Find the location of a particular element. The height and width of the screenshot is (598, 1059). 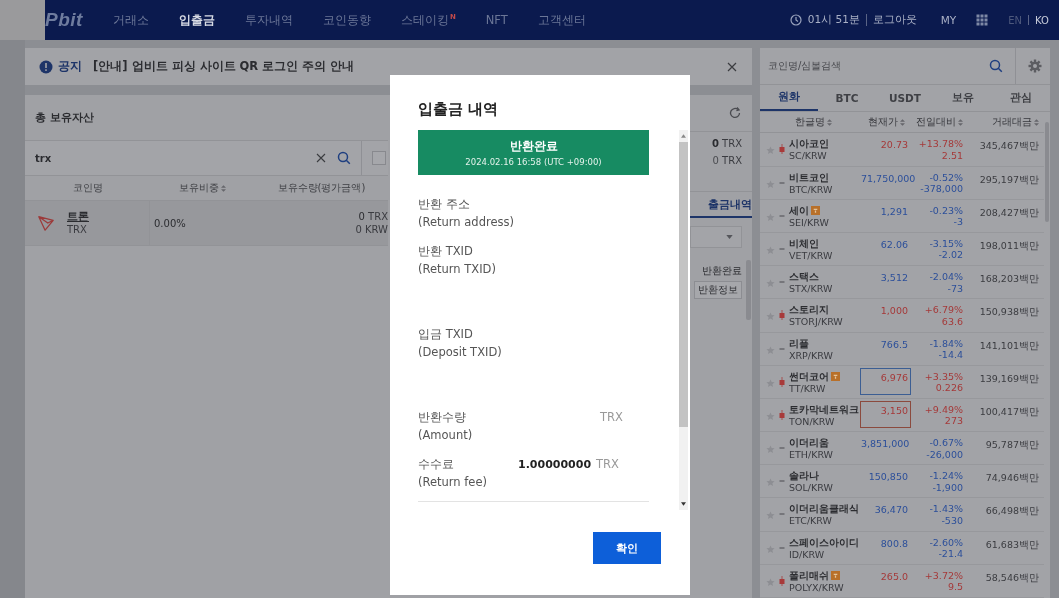

search-field: trx is located at coordinates (170, 158).